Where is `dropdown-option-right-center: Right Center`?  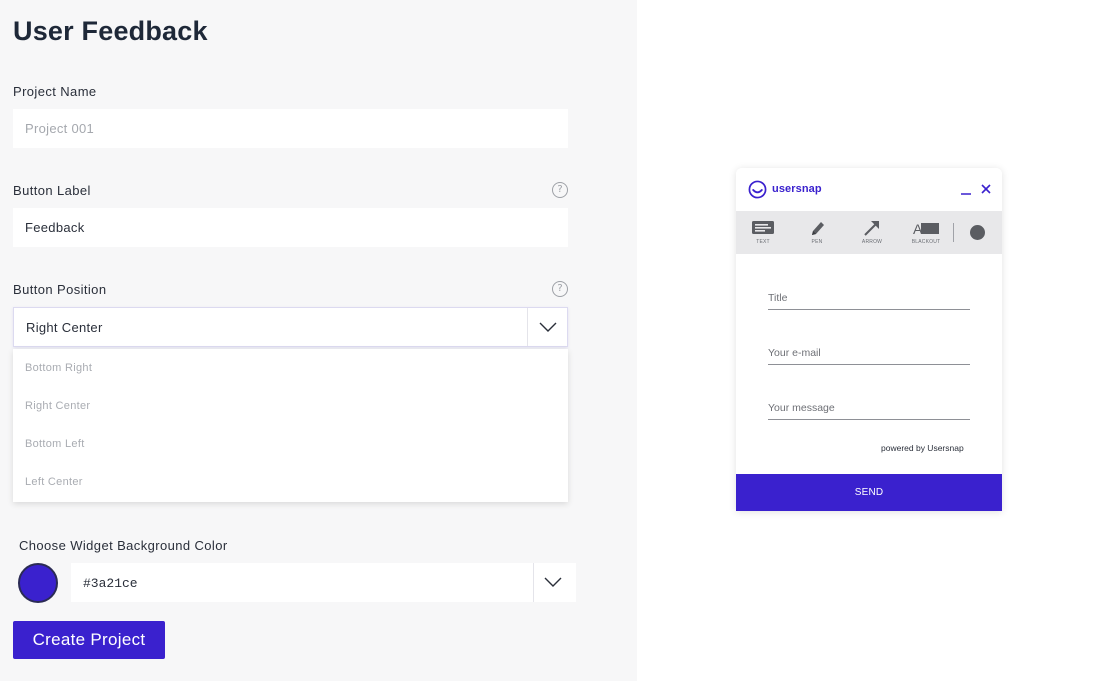
dropdown-option-right-center: Right Center is located at coordinates (57, 406).